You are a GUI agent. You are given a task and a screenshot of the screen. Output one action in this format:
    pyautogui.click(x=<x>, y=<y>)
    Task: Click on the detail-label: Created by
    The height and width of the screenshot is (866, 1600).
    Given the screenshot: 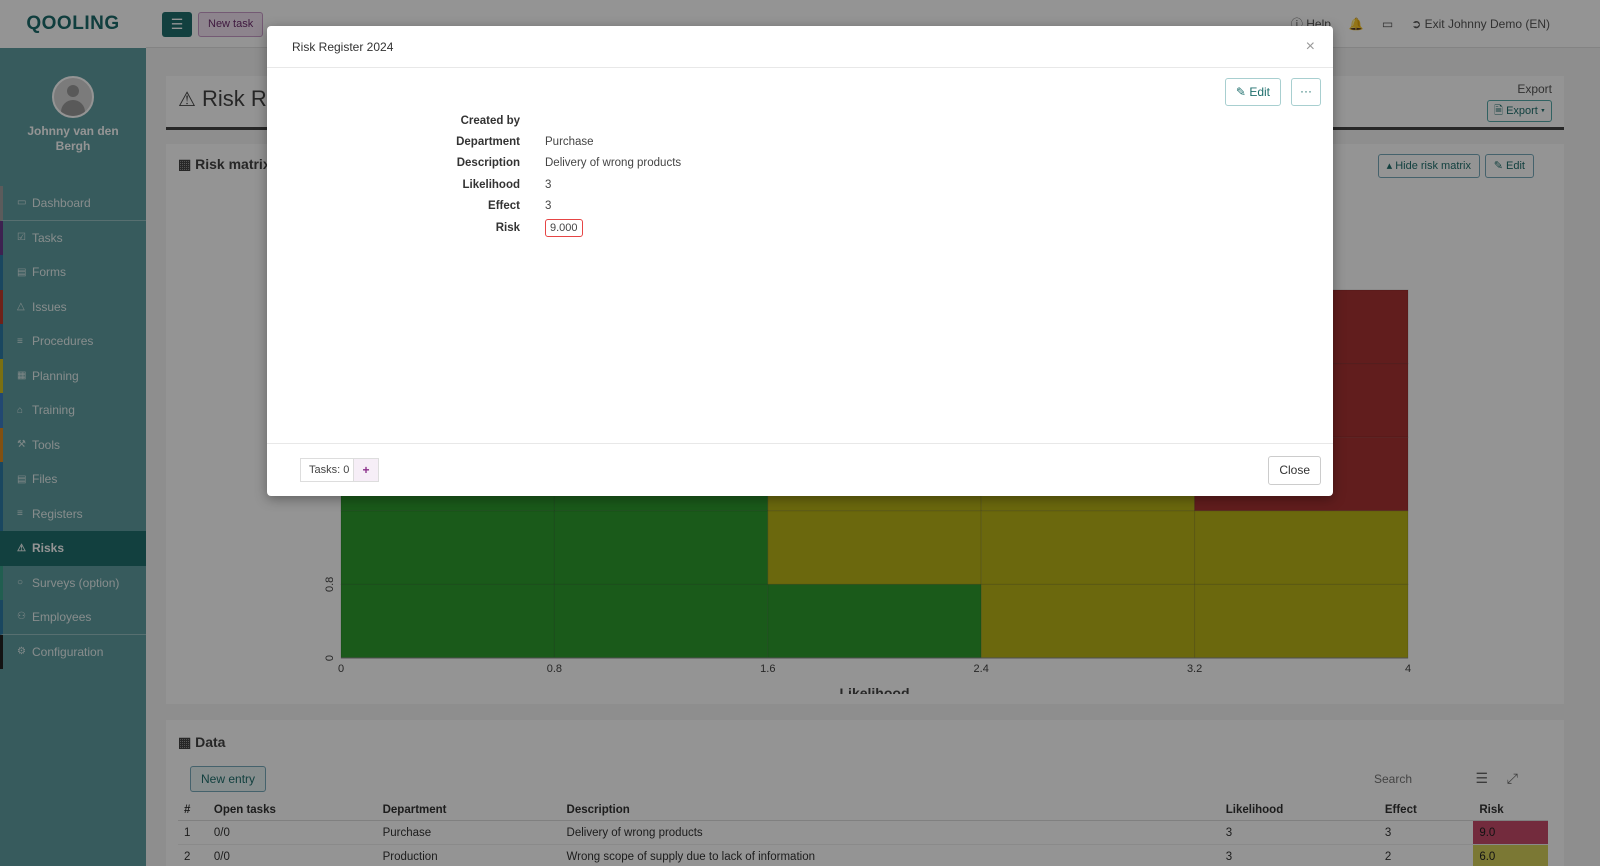 What is the action you would take?
    pyautogui.click(x=490, y=120)
    